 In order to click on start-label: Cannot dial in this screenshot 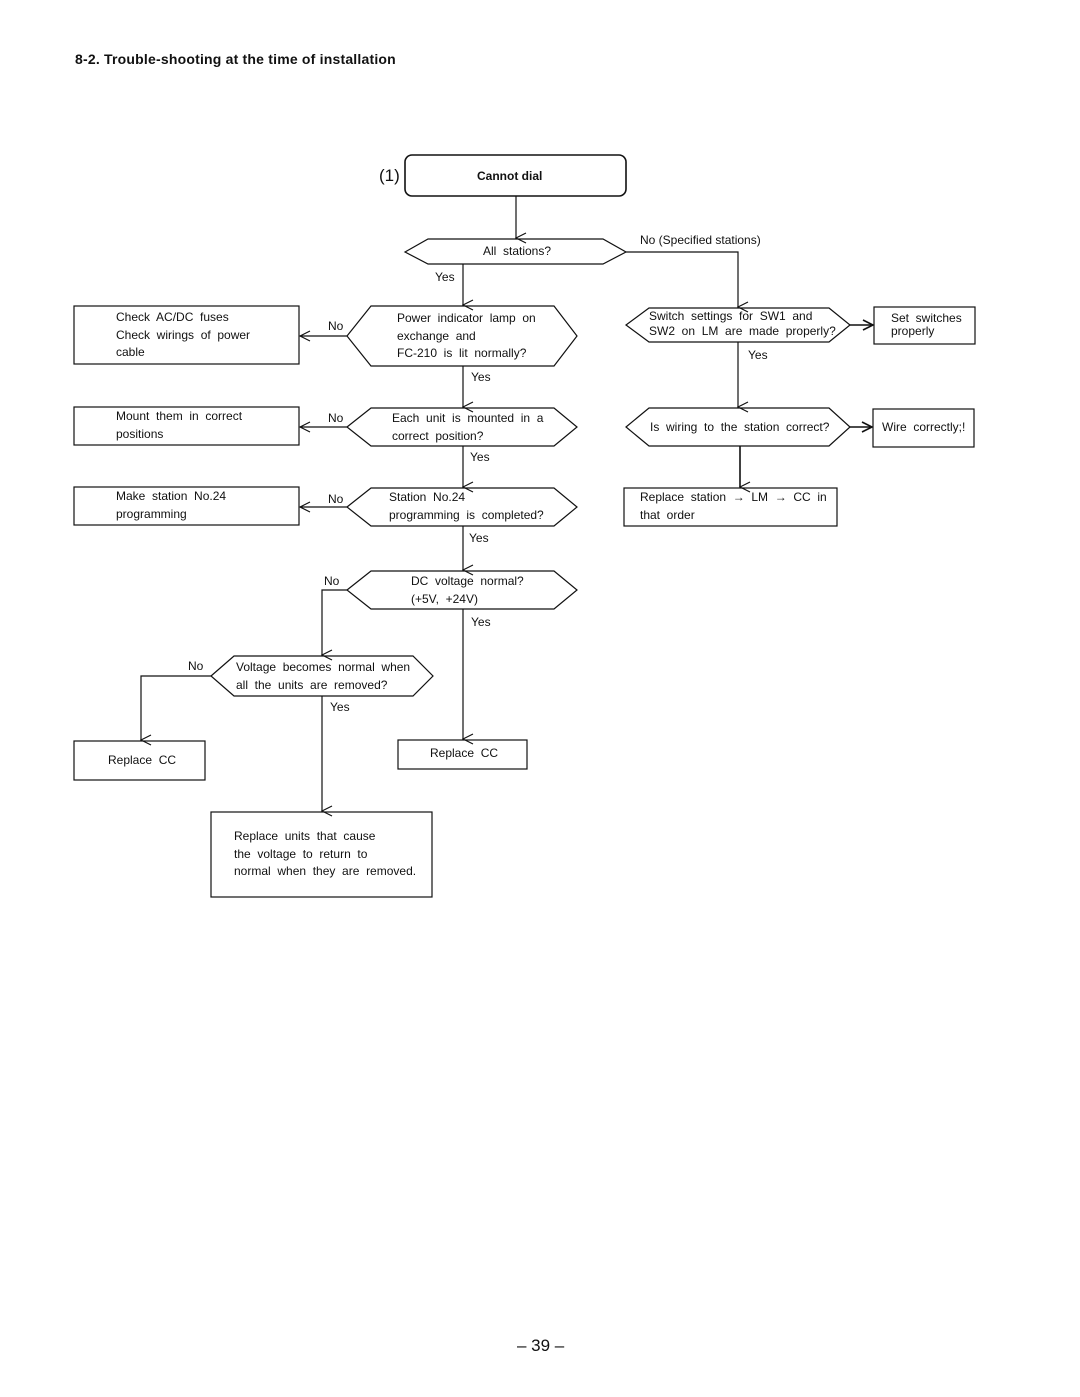, I will do `click(510, 176)`.